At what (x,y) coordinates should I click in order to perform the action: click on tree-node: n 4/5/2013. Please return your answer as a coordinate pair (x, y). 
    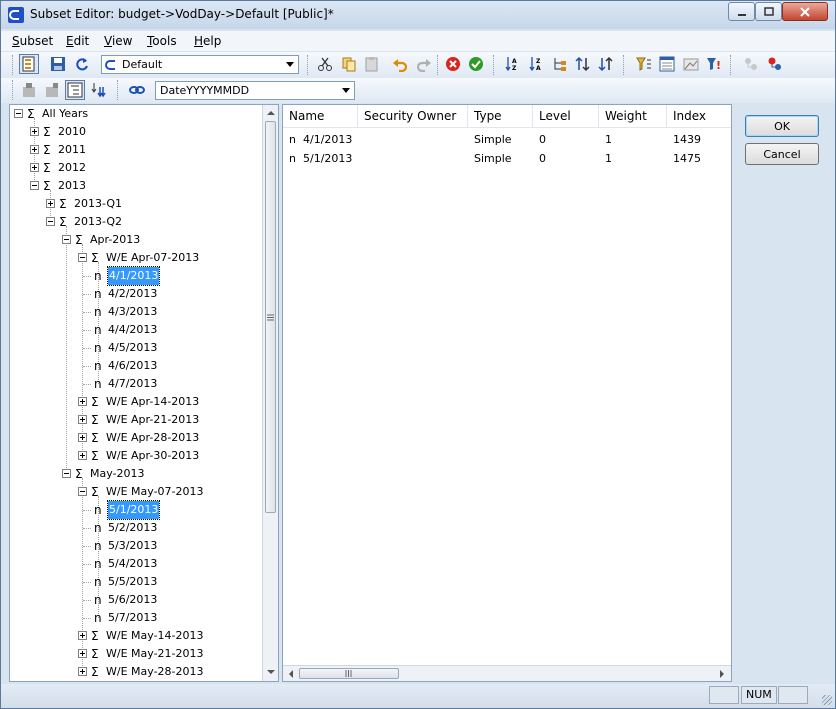
    Looking at the image, I should click on (135, 348).